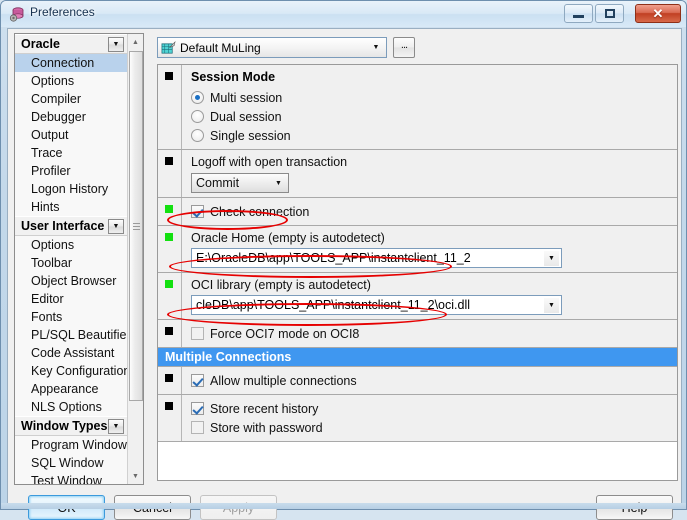  Describe the element at coordinates (578, 13) in the screenshot. I see `minimize-button` at that location.